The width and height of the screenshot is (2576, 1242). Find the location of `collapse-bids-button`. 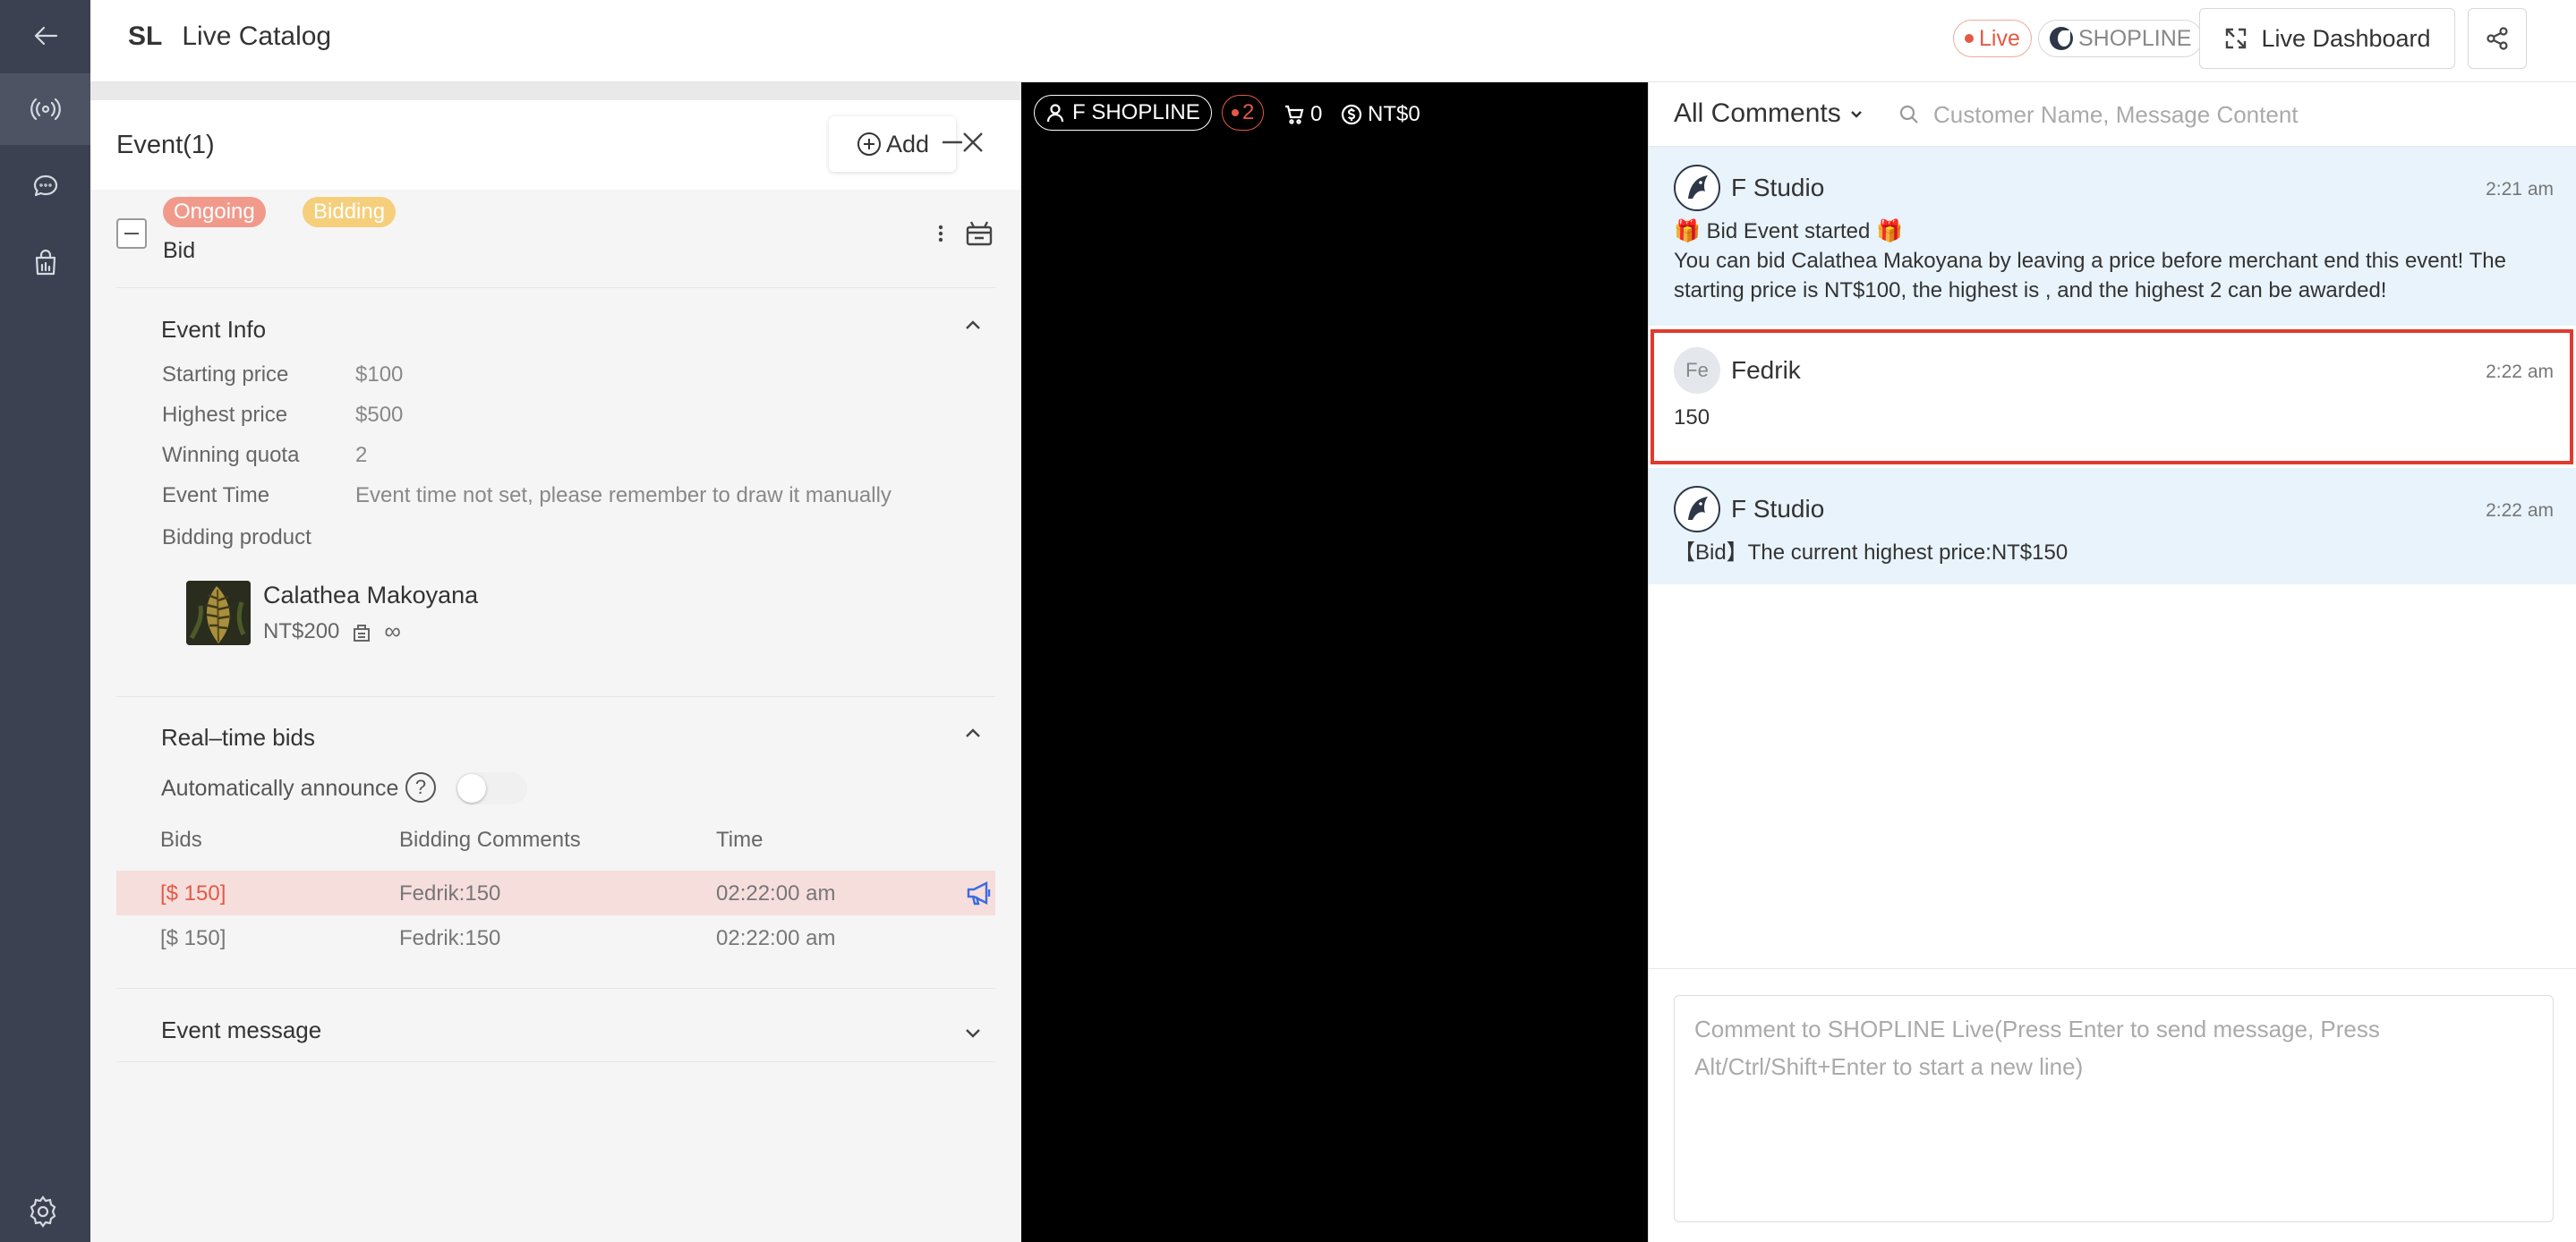

collapse-bids-button is located at coordinates (973, 734).